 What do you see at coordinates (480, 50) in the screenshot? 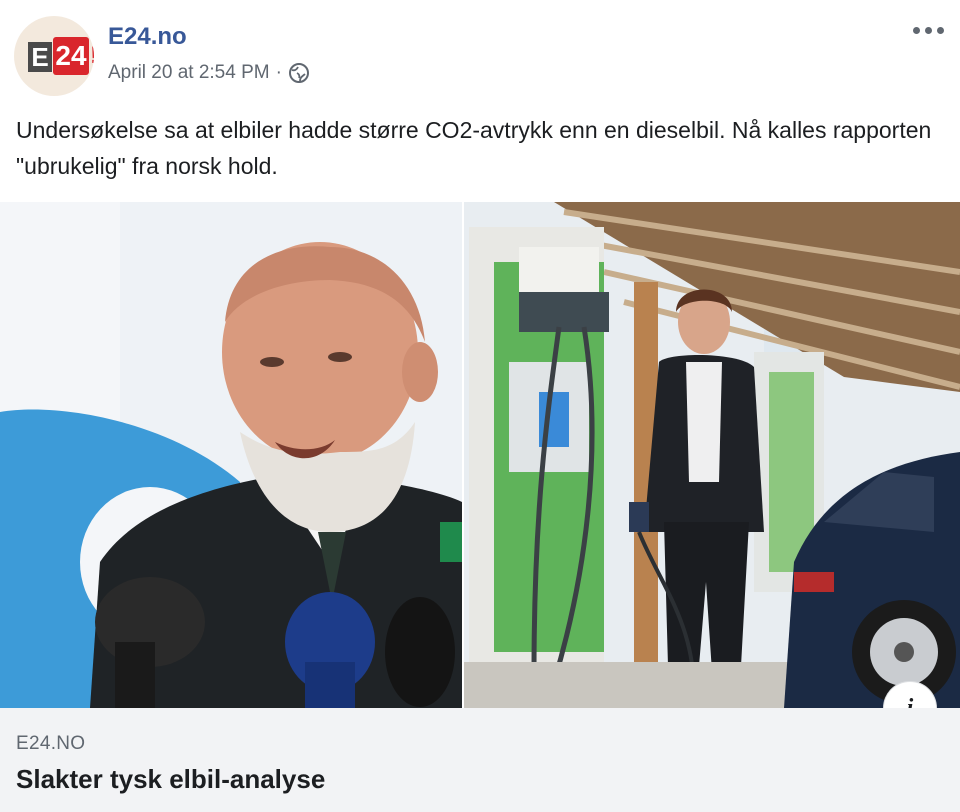
I see `post-header: E 24 ! E24.no April 20 at 2:54 PM ·` at bounding box center [480, 50].